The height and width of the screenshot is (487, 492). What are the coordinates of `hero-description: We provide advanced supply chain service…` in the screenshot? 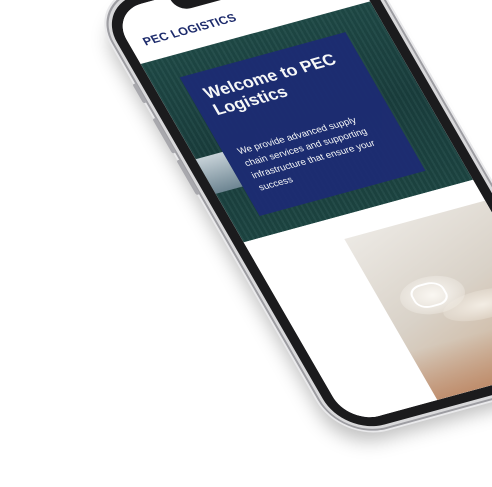 It's located at (306, 154).